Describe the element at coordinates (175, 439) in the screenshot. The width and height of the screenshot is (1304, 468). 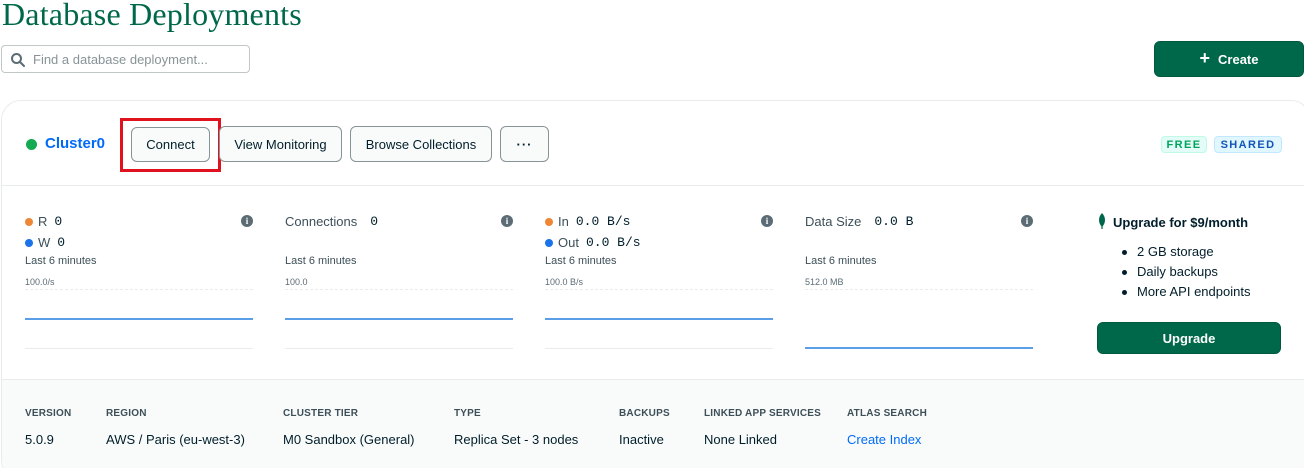
I see `detail-value: AWS / Paris (eu-west-3)` at that location.